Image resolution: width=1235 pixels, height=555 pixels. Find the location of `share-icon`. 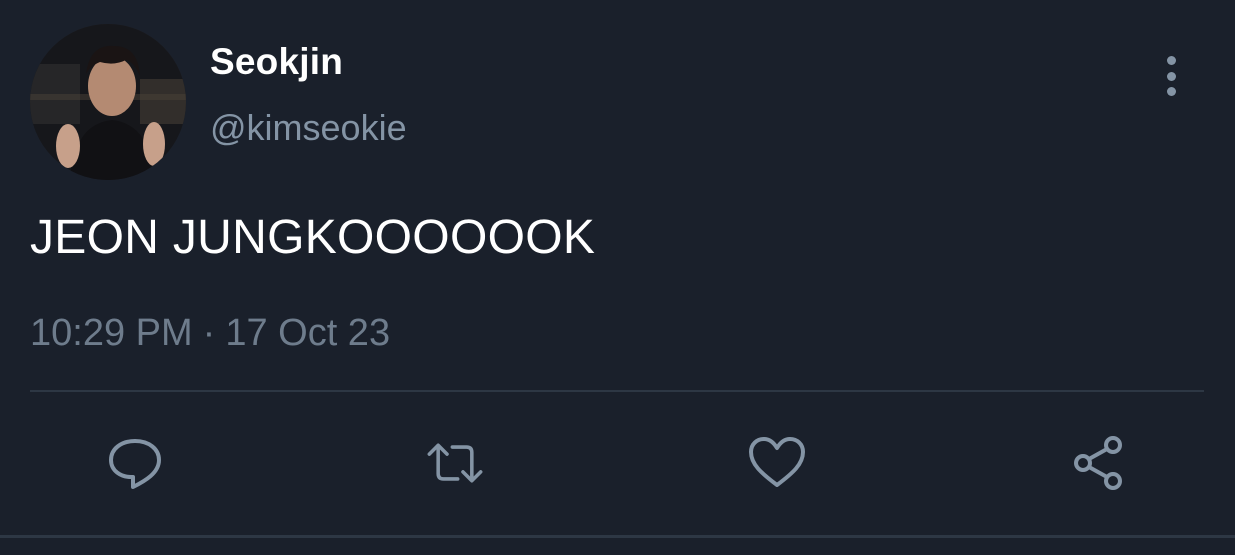

share-icon is located at coordinates (1098, 463).